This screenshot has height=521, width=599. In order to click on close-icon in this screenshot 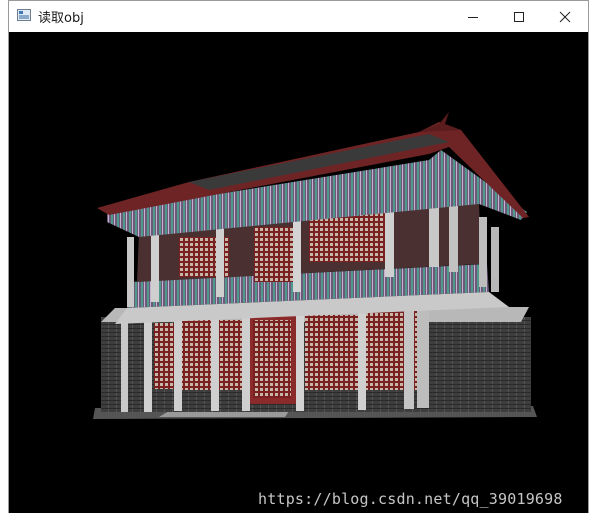, I will do `click(565, 16)`.